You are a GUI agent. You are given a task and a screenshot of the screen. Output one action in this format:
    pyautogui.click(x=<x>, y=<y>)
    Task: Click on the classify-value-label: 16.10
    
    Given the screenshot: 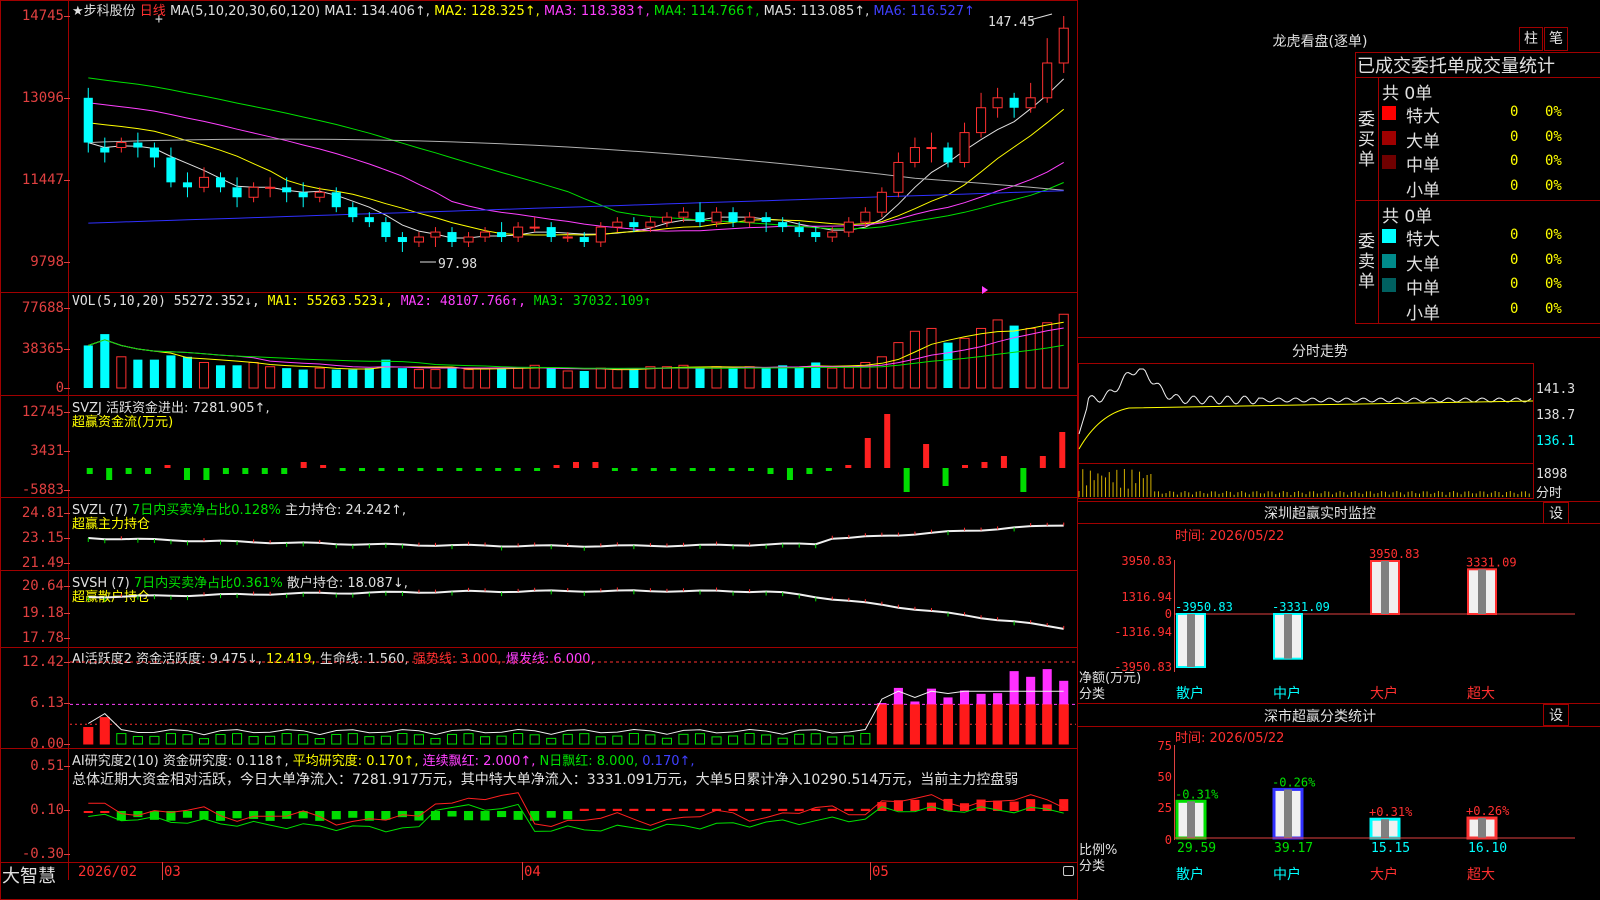 What is the action you would take?
    pyautogui.click(x=1487, y=848)
    